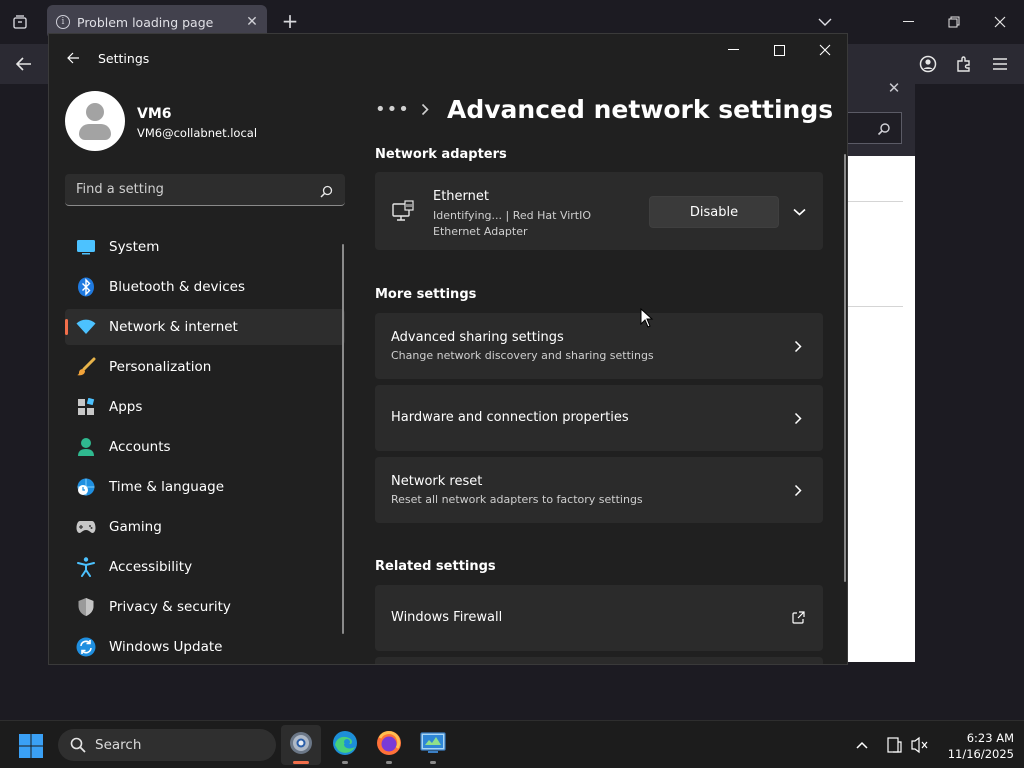 This screenshot has width=1024, height=768. I want to click on taskbar-control-panel-app, so click(433, 745).